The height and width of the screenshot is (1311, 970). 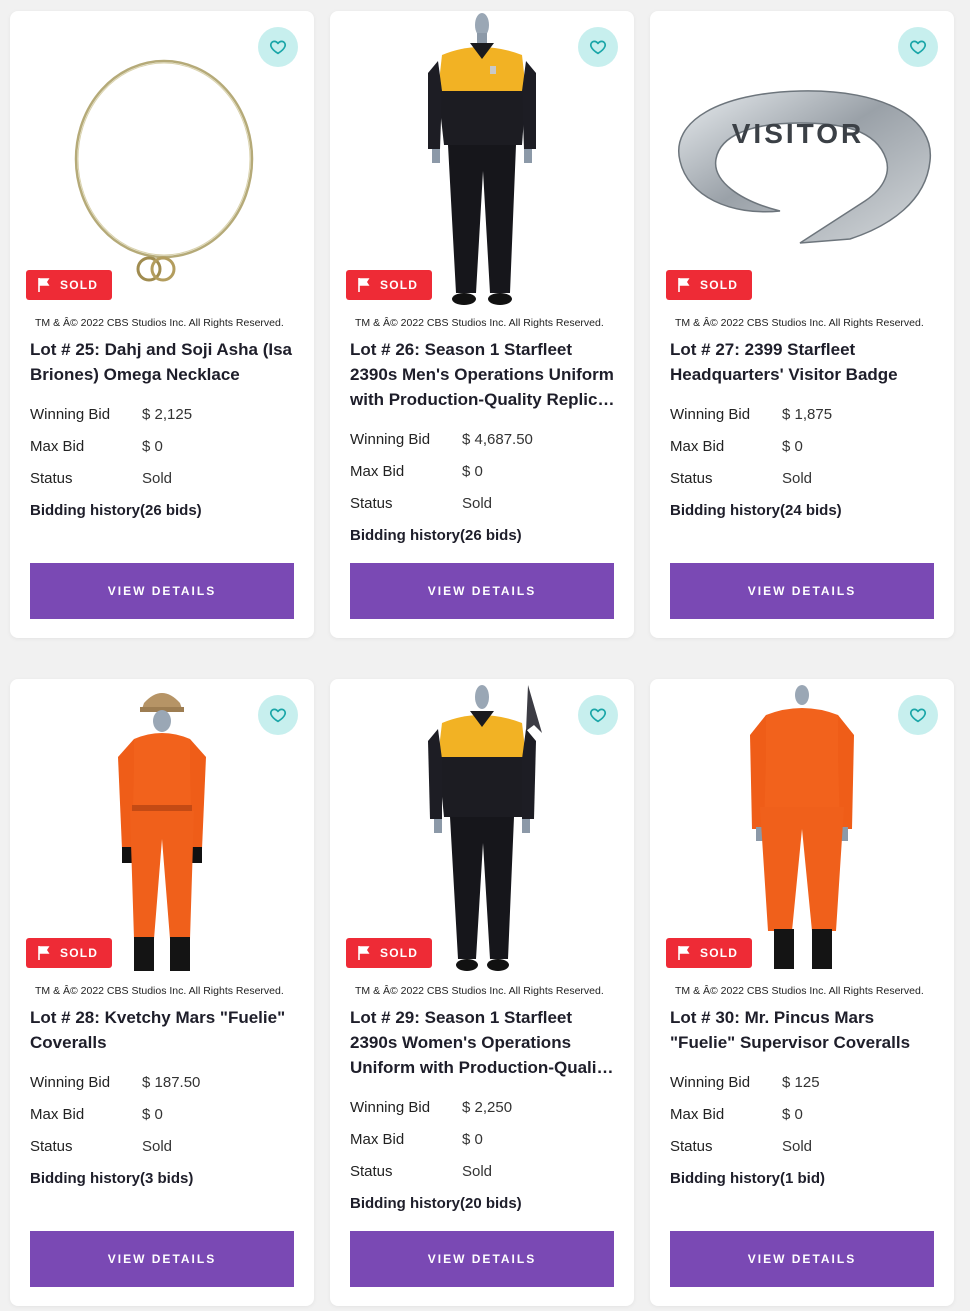 I want to click on bidding-history-link: Bidding history(3 bids), so click(x=111, y=1178).